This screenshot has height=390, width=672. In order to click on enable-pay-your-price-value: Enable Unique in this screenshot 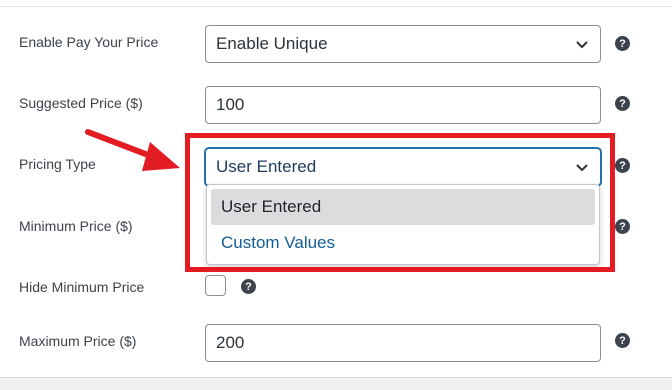, I will do `click(272, 43)`.